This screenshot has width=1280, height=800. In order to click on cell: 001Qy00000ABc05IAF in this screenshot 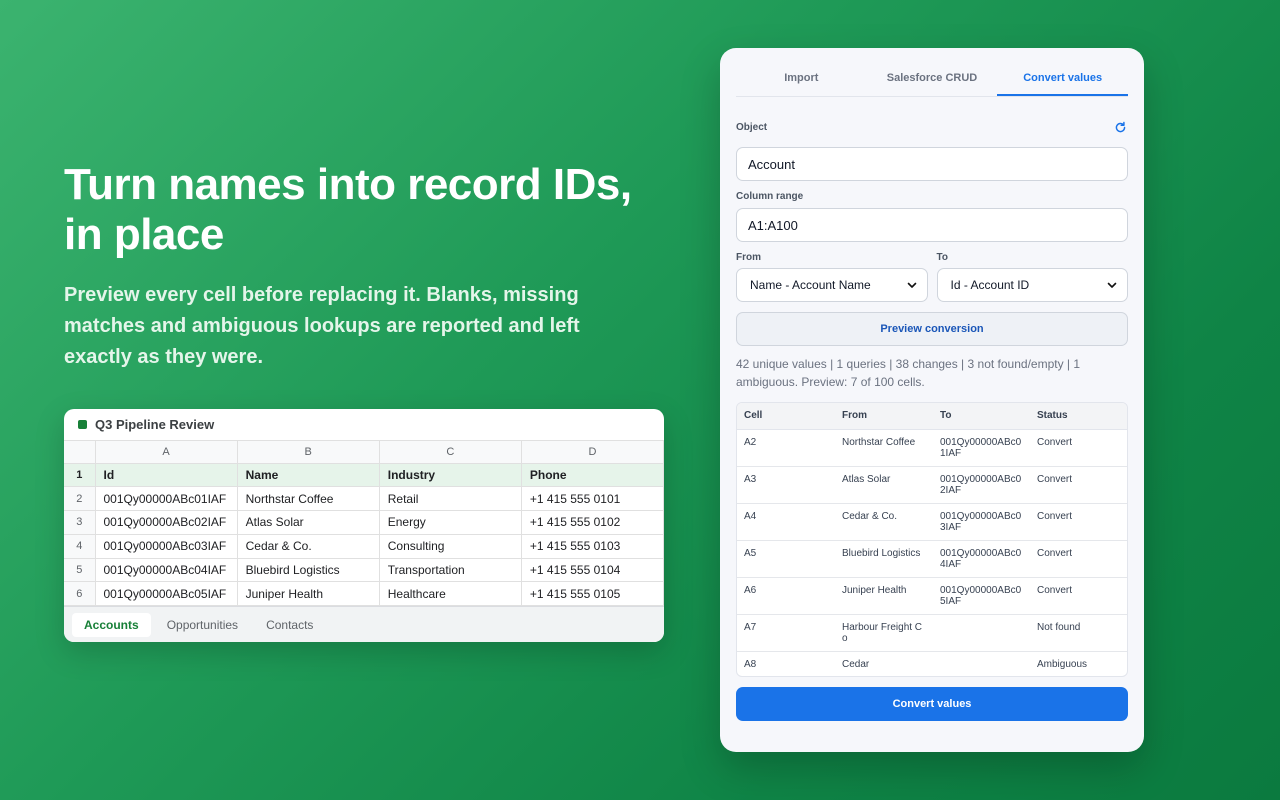, I will do `click(166, 594)`.